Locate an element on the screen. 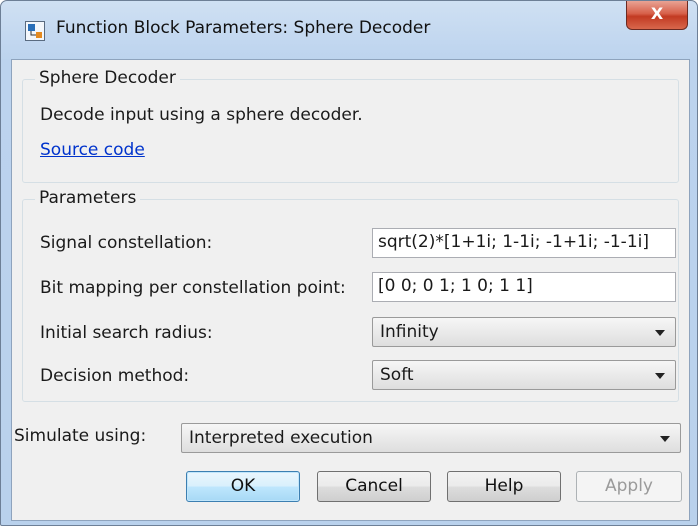 The width and height of the screenshot is (698, 526). block-description: Decode input using a sphere decoder. is located at coordinates (201, 115).